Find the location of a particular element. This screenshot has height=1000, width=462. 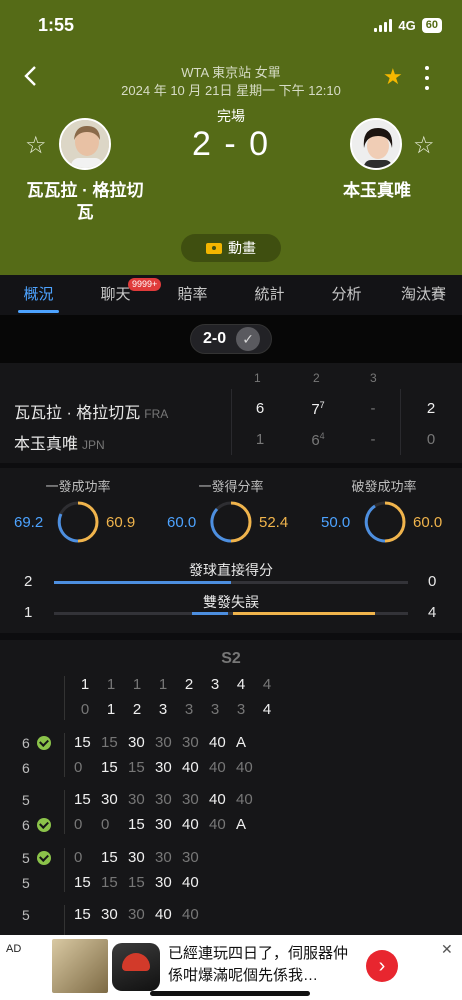

tab-bar: 概況 聊天 賠率 統計 分析 淘汰賽 is located at coordinates (231, 295).